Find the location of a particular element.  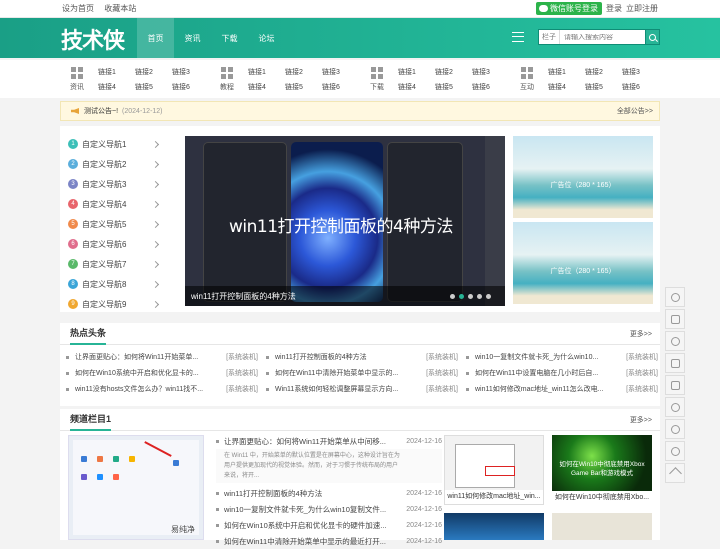

search-input is located at coordinates (600, 37).